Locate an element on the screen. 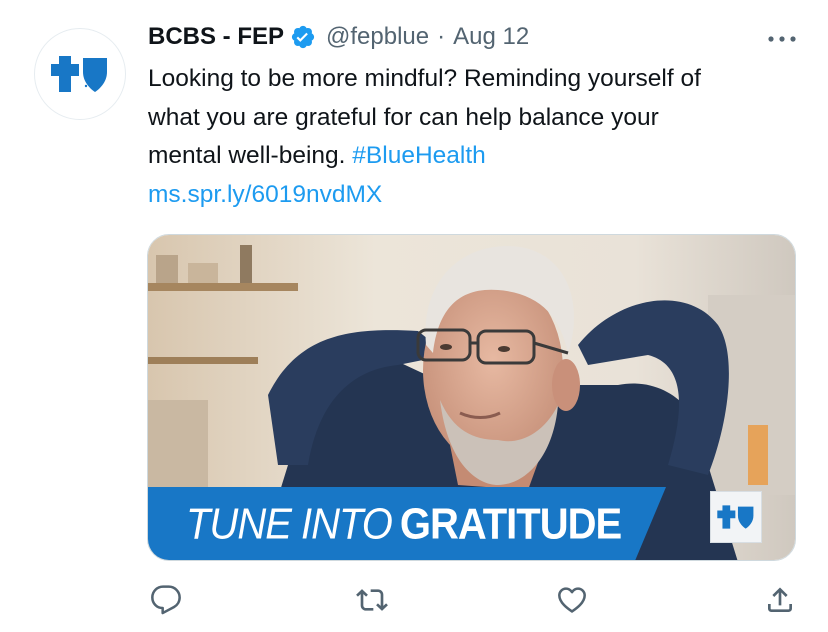  more-options-button is located at coordinates (782, 39).